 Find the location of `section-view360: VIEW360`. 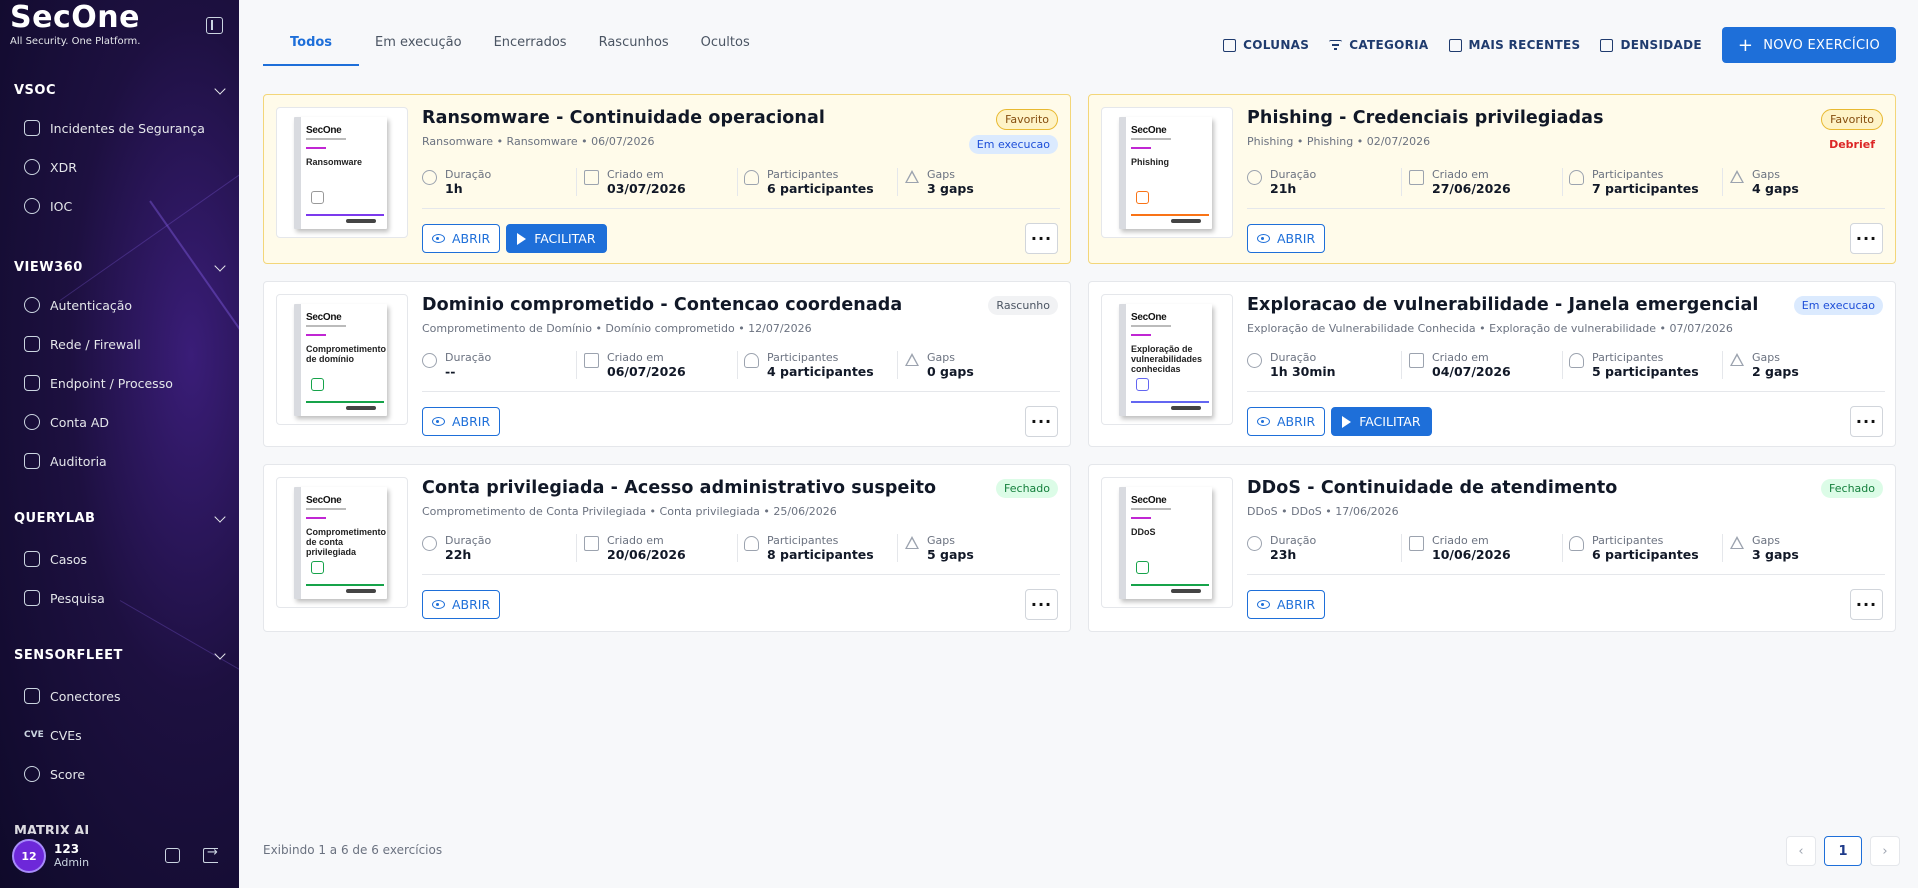

section-view360: VIEW360 is located at coordinates (120, 267).